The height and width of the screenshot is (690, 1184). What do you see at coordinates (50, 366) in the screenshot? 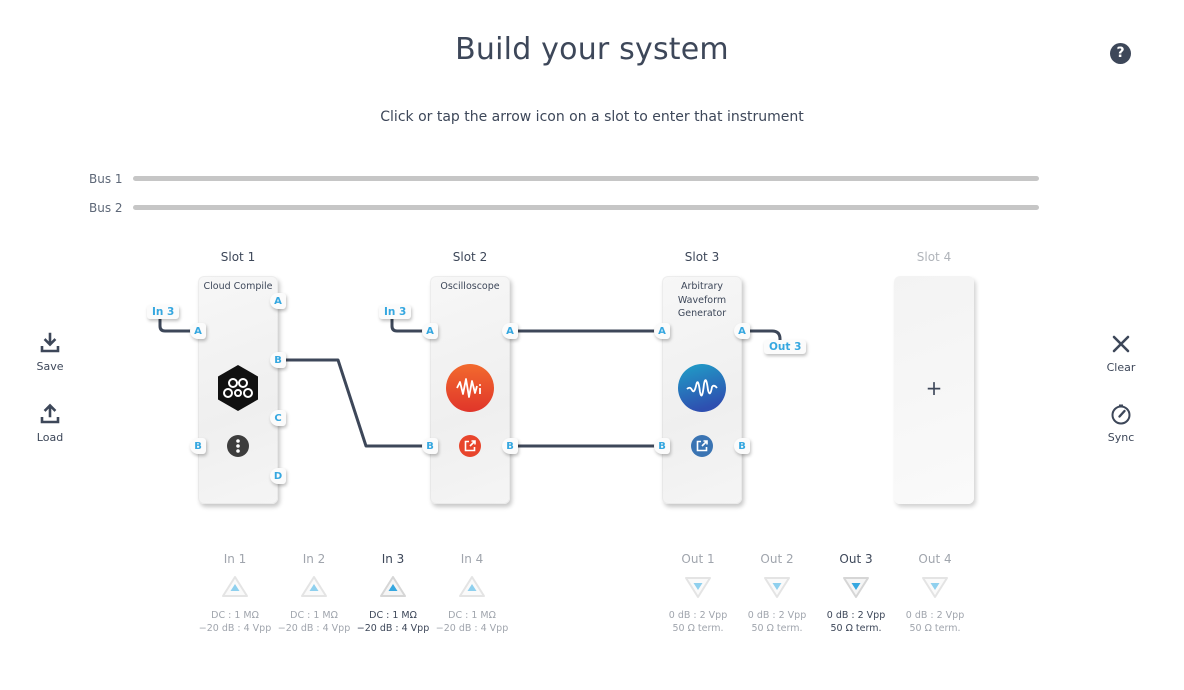
I see `save-label: Save` at bounding box center [50, 366].